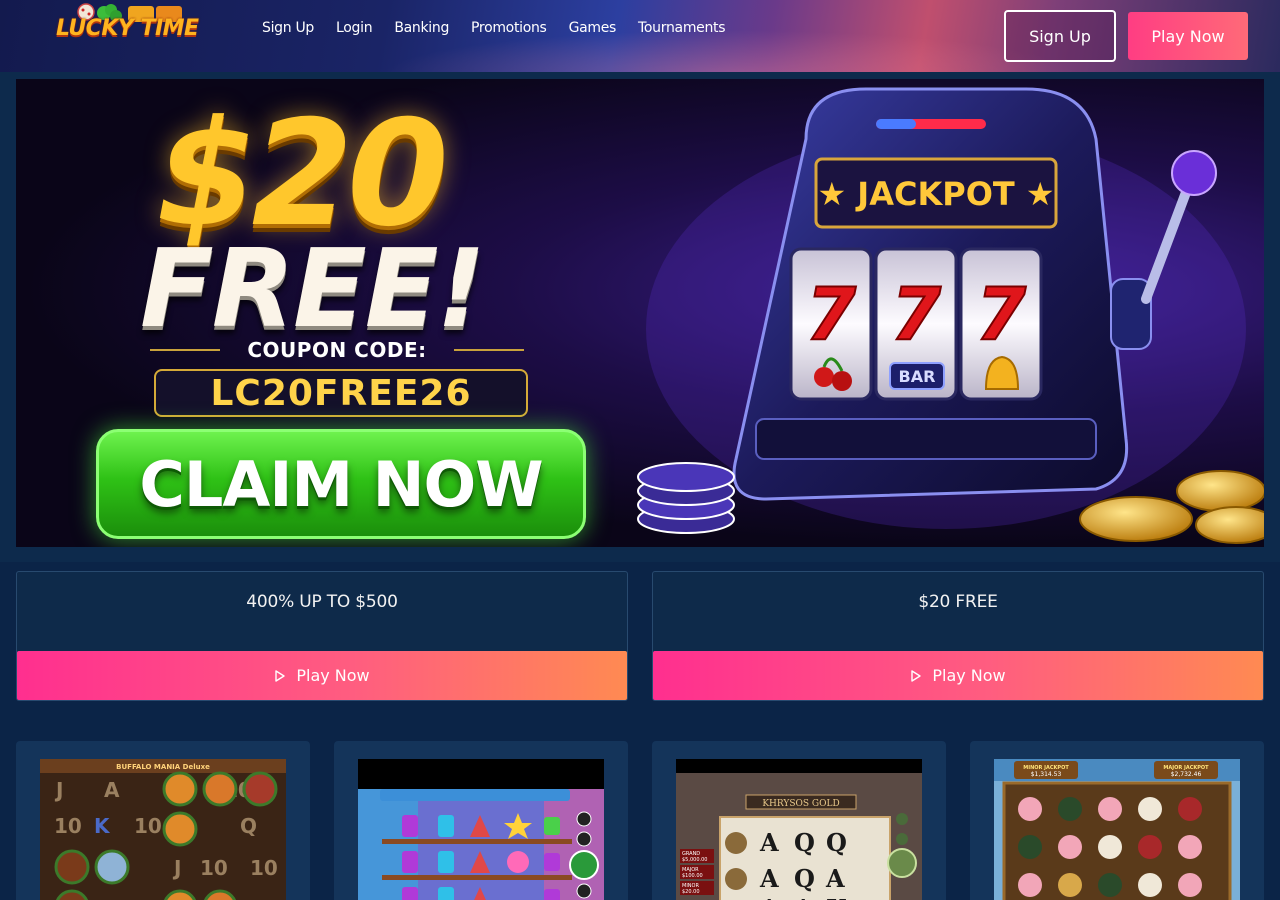 Image resolution: width=1280 pixels, height=900 pixels. What do you see at coordinates (313, 289) in the screenshot?
I see `hero-free-text: FREE!` at bounding box center [313, 289].